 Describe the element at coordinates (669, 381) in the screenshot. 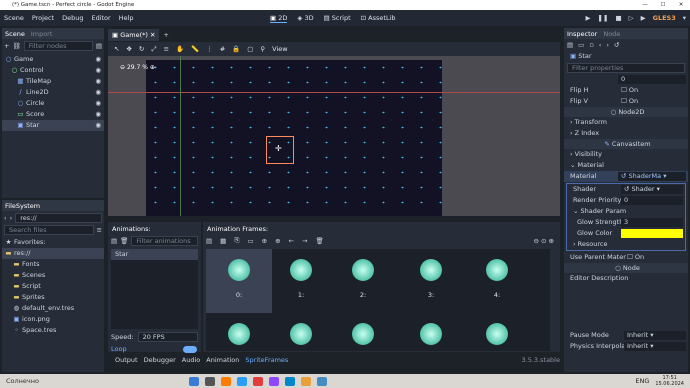

I see `clock: 17:51 15.06.2024` at that location.